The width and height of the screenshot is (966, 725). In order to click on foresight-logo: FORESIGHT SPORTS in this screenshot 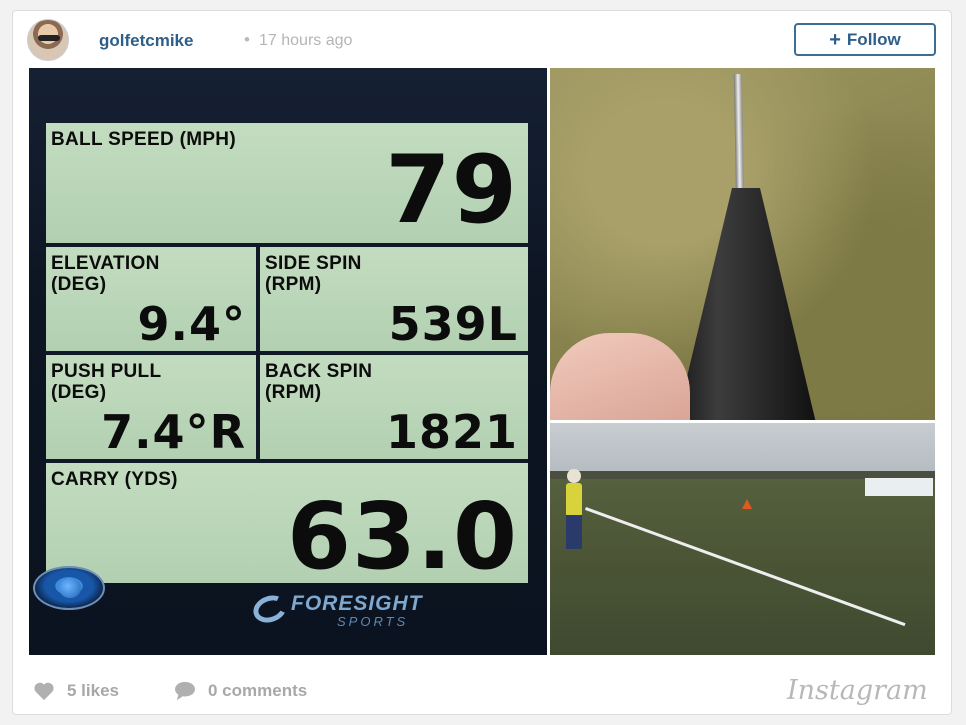, I will do `click(391, 611)`.